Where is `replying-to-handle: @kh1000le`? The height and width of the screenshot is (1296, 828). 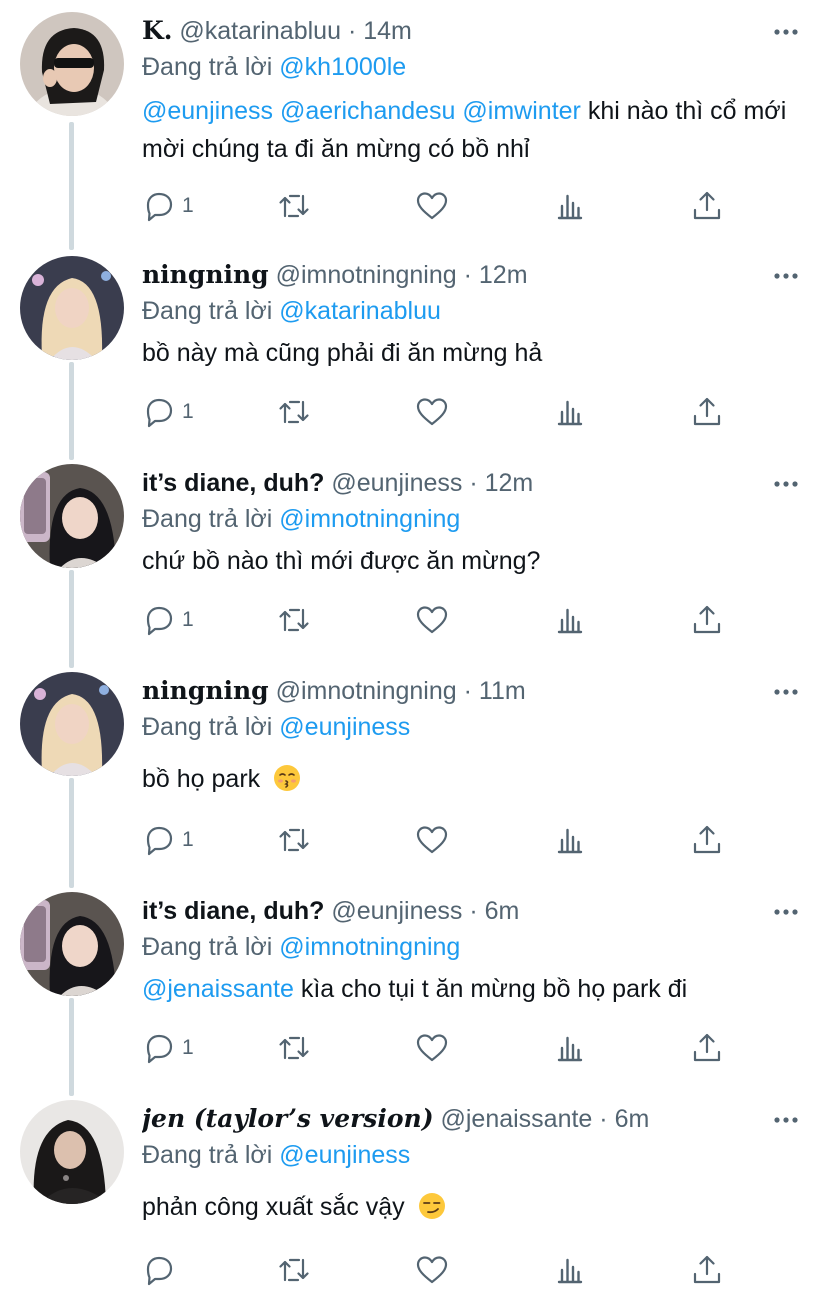
replying-to-handle: @kh1000le is located at coordinates (342, 67).